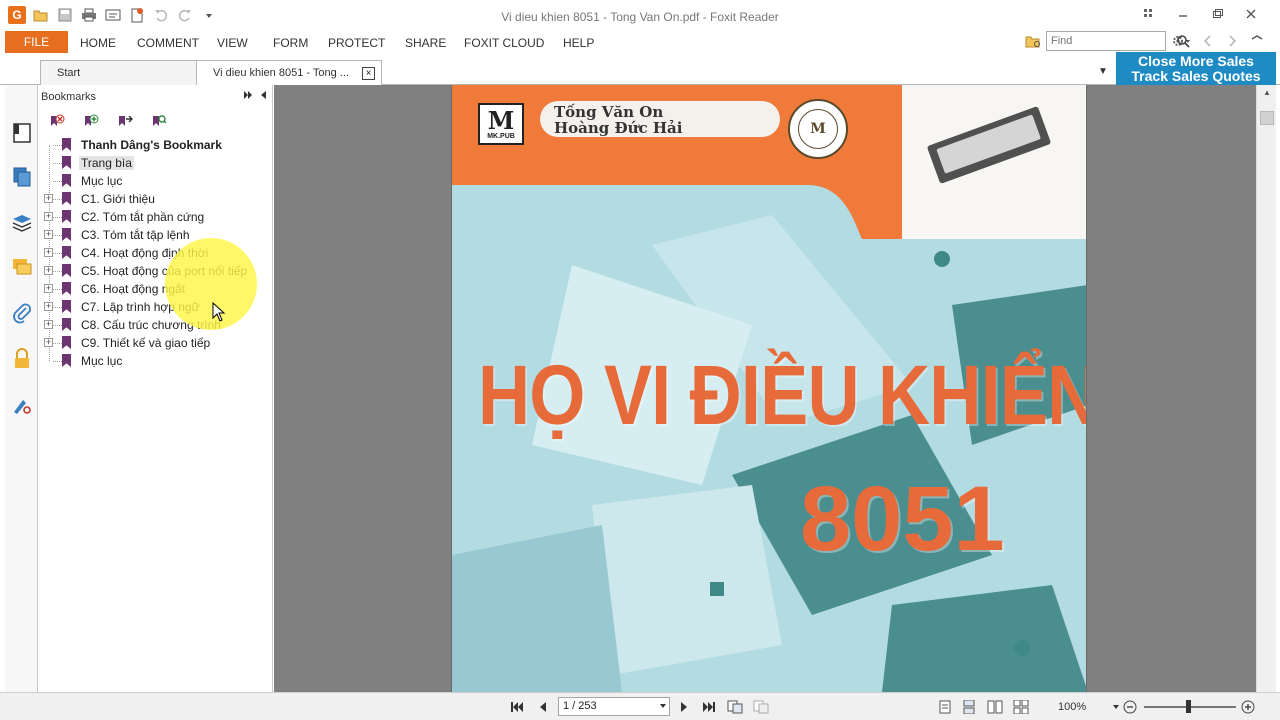 The width and height of the screenshot is (1280, 720). I want to click on ad-banner: Close More Sales Track Sales Quotes, so click(1196, 68).